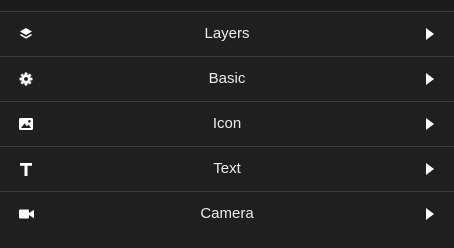 Image resolution: width=454 pixels, height=248 pixels. Describe the element at coordinates (227, 237) in the screenshot. I see `panel-bottom-strip` at that location.